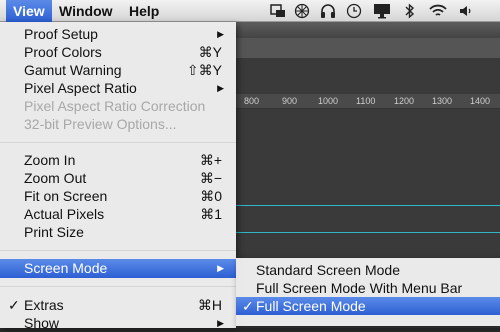 This screenshot has width=500, height=332. What do you see at coordinates (118, 160) in the screenshot?
I see `menu-item-zoom-in: Zoom In ⌘+` at bounding box center [118, 160].